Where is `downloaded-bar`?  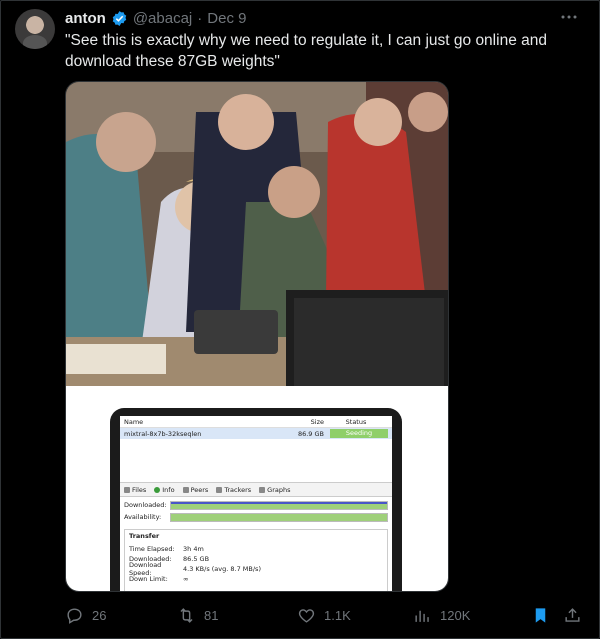
downloaded-bar is located at coordinates (279, 505).